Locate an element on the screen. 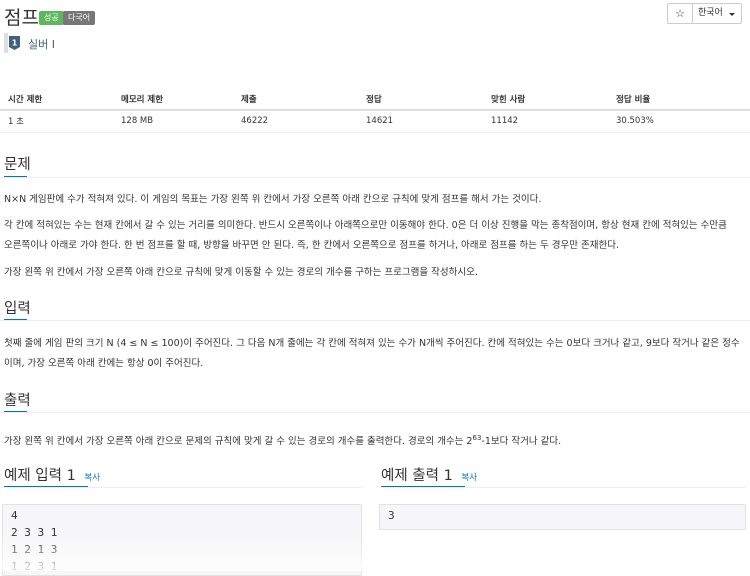 The width and height of the screenshot is (750, 576). star-button: ☆ is located at coordinates (679, 13).